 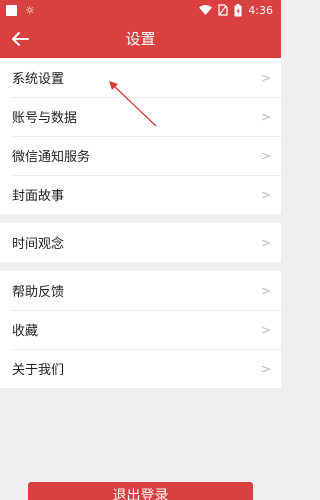 I want to click on menu-item-account-data: 账号与数据 >, so click(x=140, y=116).